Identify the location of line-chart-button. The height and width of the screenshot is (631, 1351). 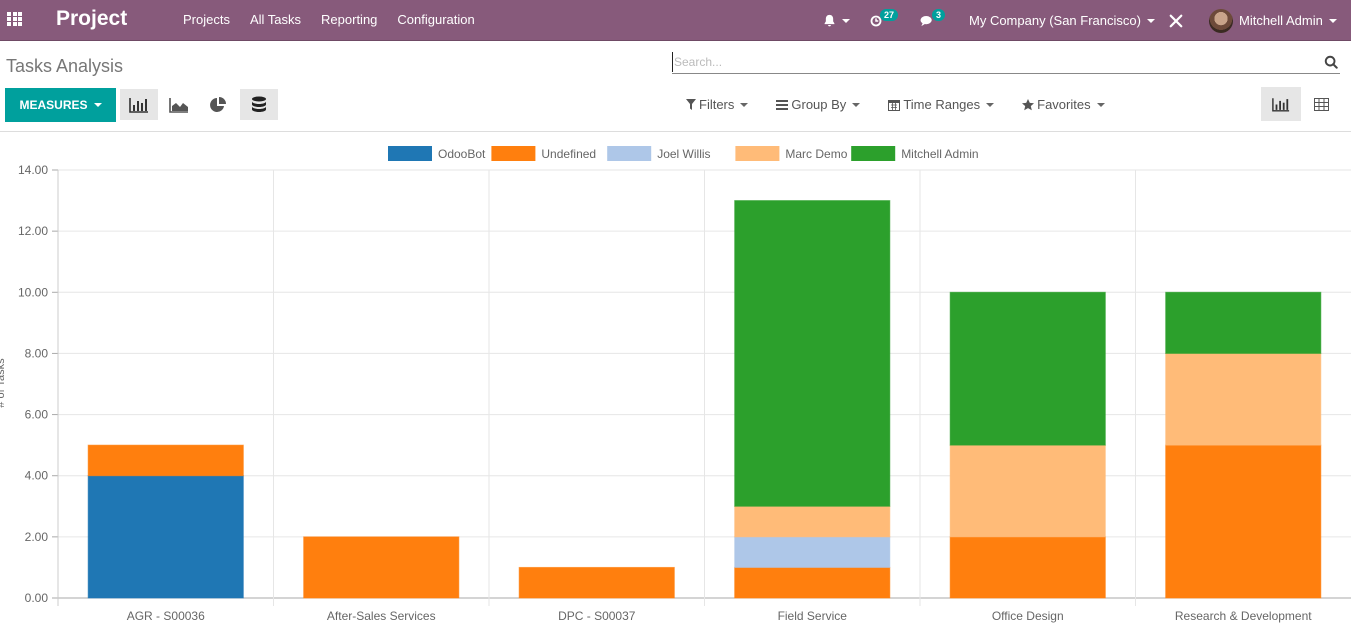
(179, 104).